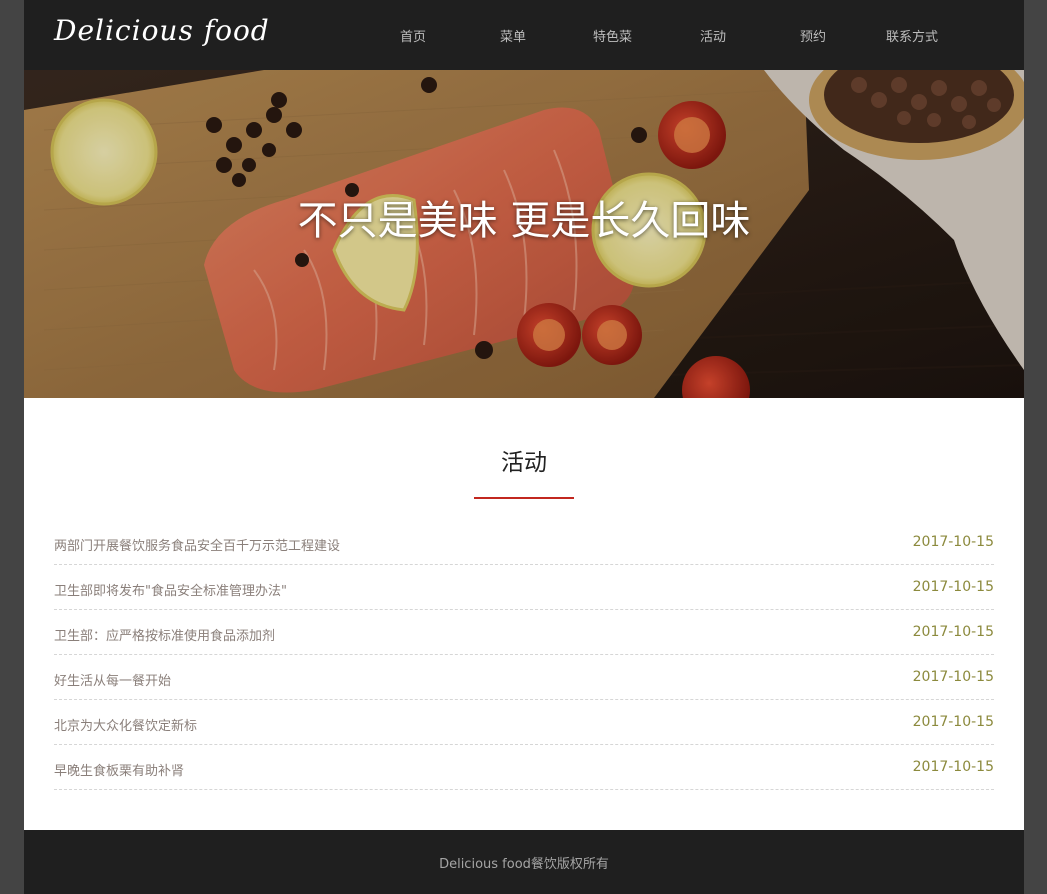 Image resolution: width=1047 pixels, height=894 pixels. I want to click on nav-item-specialty: 特色菜, so click(612, 35).